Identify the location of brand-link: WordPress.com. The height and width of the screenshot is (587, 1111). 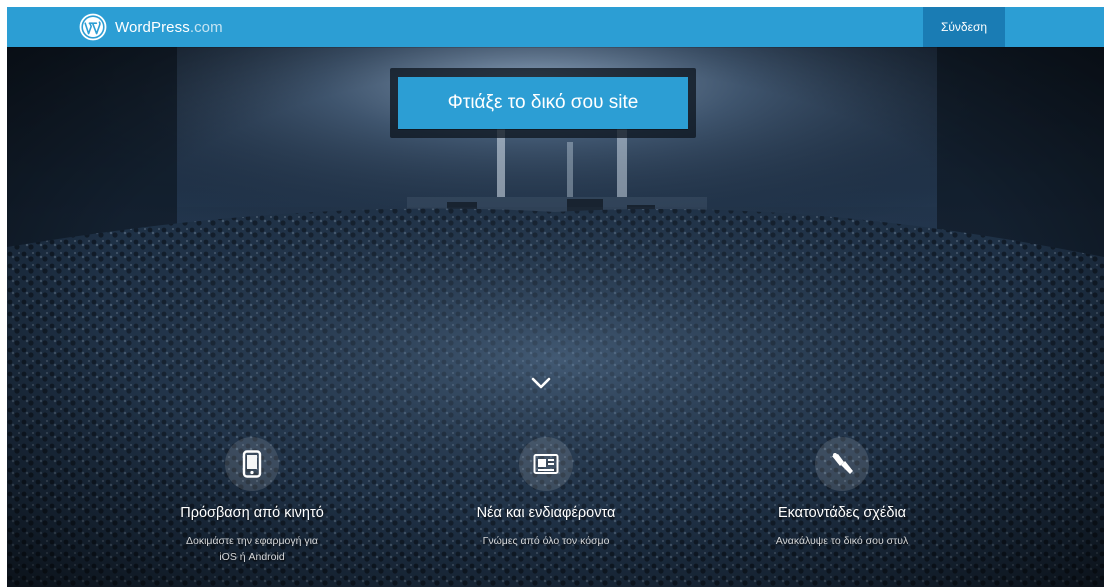
(151, 27).